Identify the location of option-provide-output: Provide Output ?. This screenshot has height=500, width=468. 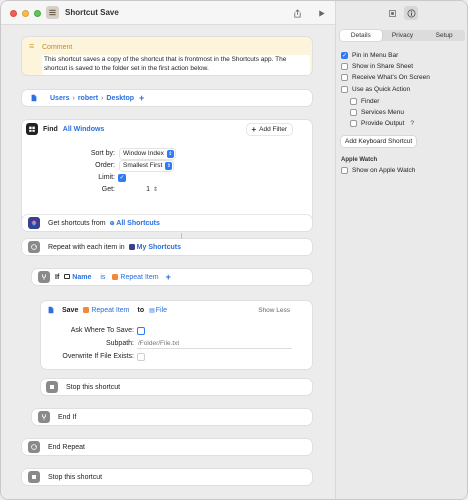
(382, 123).